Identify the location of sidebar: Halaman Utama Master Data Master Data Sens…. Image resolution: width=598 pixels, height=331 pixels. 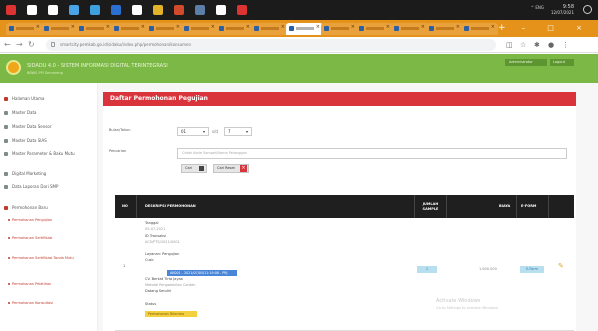
(49, 207).